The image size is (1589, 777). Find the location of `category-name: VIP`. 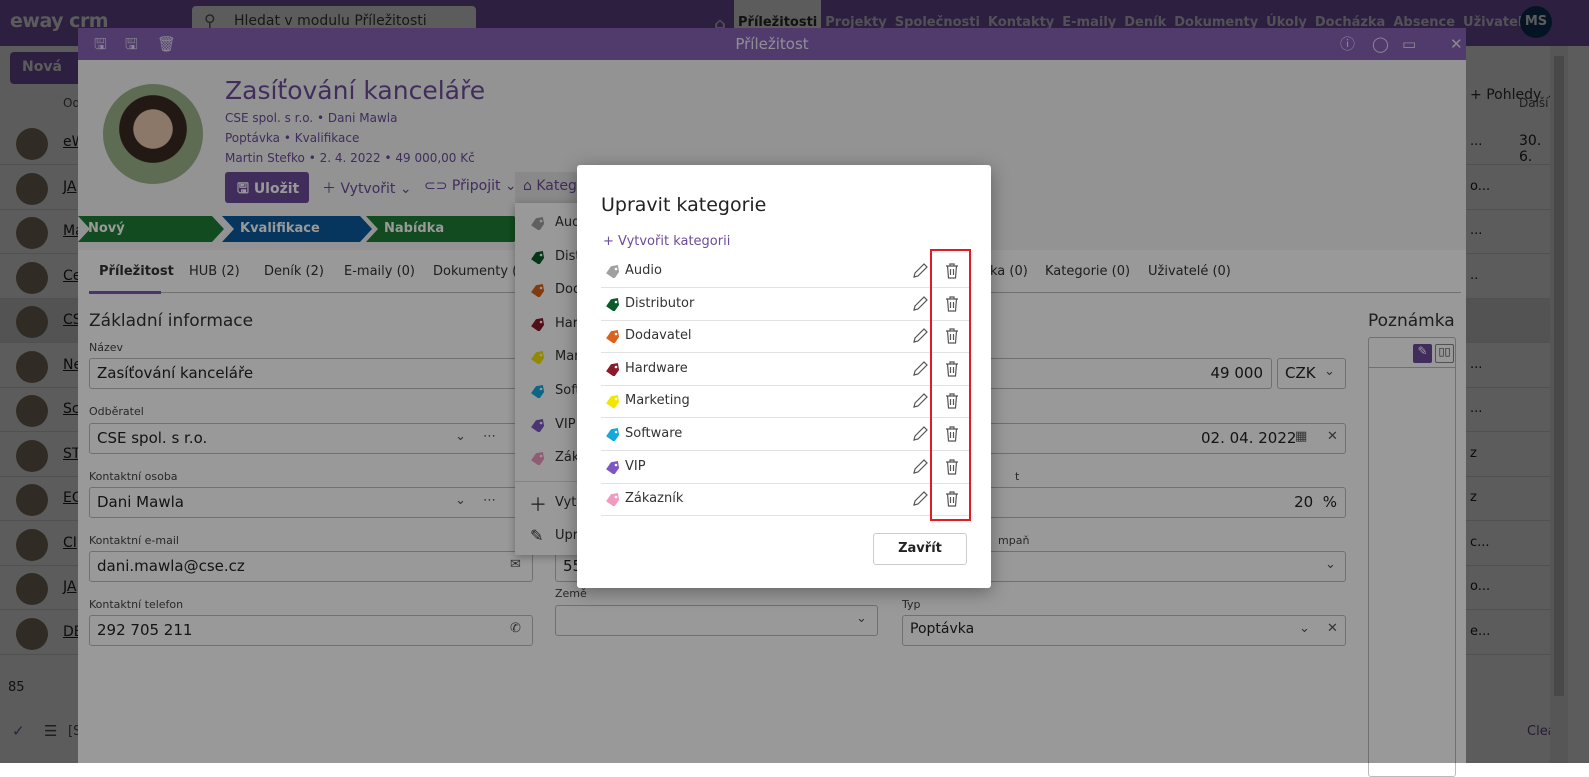

category-name: VIP is located at coordinates (635, 466).